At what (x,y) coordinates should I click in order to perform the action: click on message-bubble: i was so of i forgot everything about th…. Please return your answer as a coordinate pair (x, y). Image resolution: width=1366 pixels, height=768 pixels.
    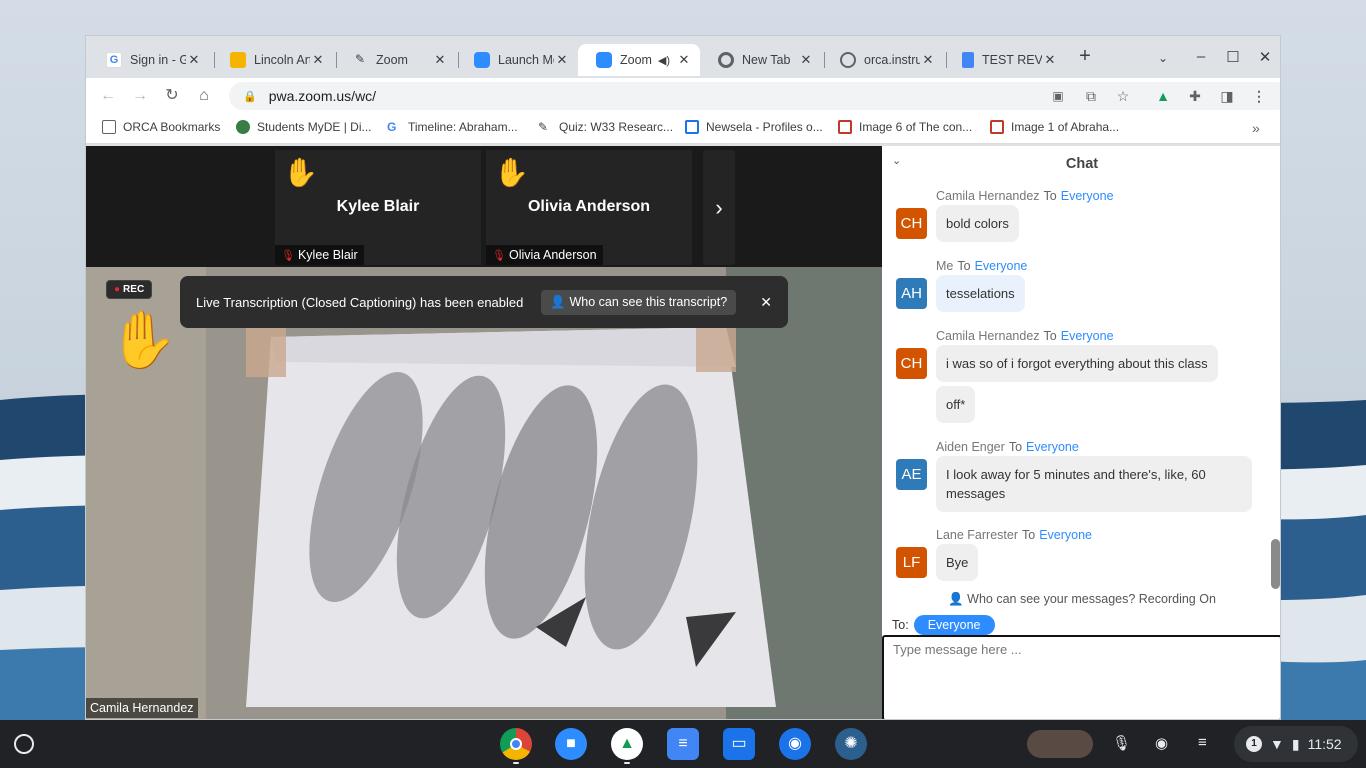
    Looking at the image, I should click on (1077, 363).